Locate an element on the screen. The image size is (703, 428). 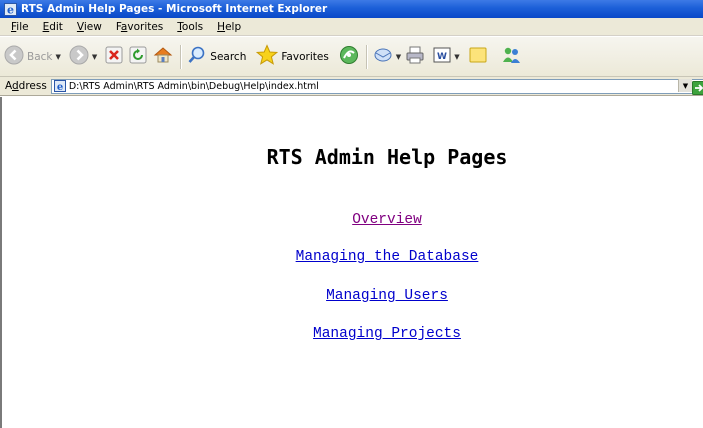
page-title: RTS Admin Help Pages is located at coordinates (387, 157).